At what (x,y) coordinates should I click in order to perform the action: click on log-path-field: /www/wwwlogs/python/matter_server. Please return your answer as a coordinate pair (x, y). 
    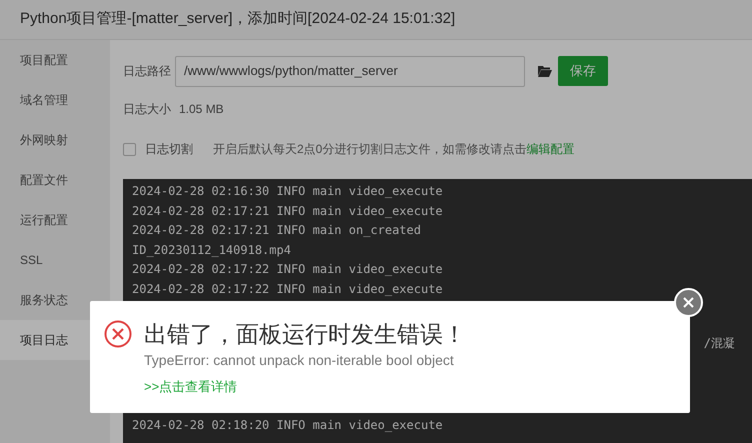
    Looking at the image, I should click on (350, 71).